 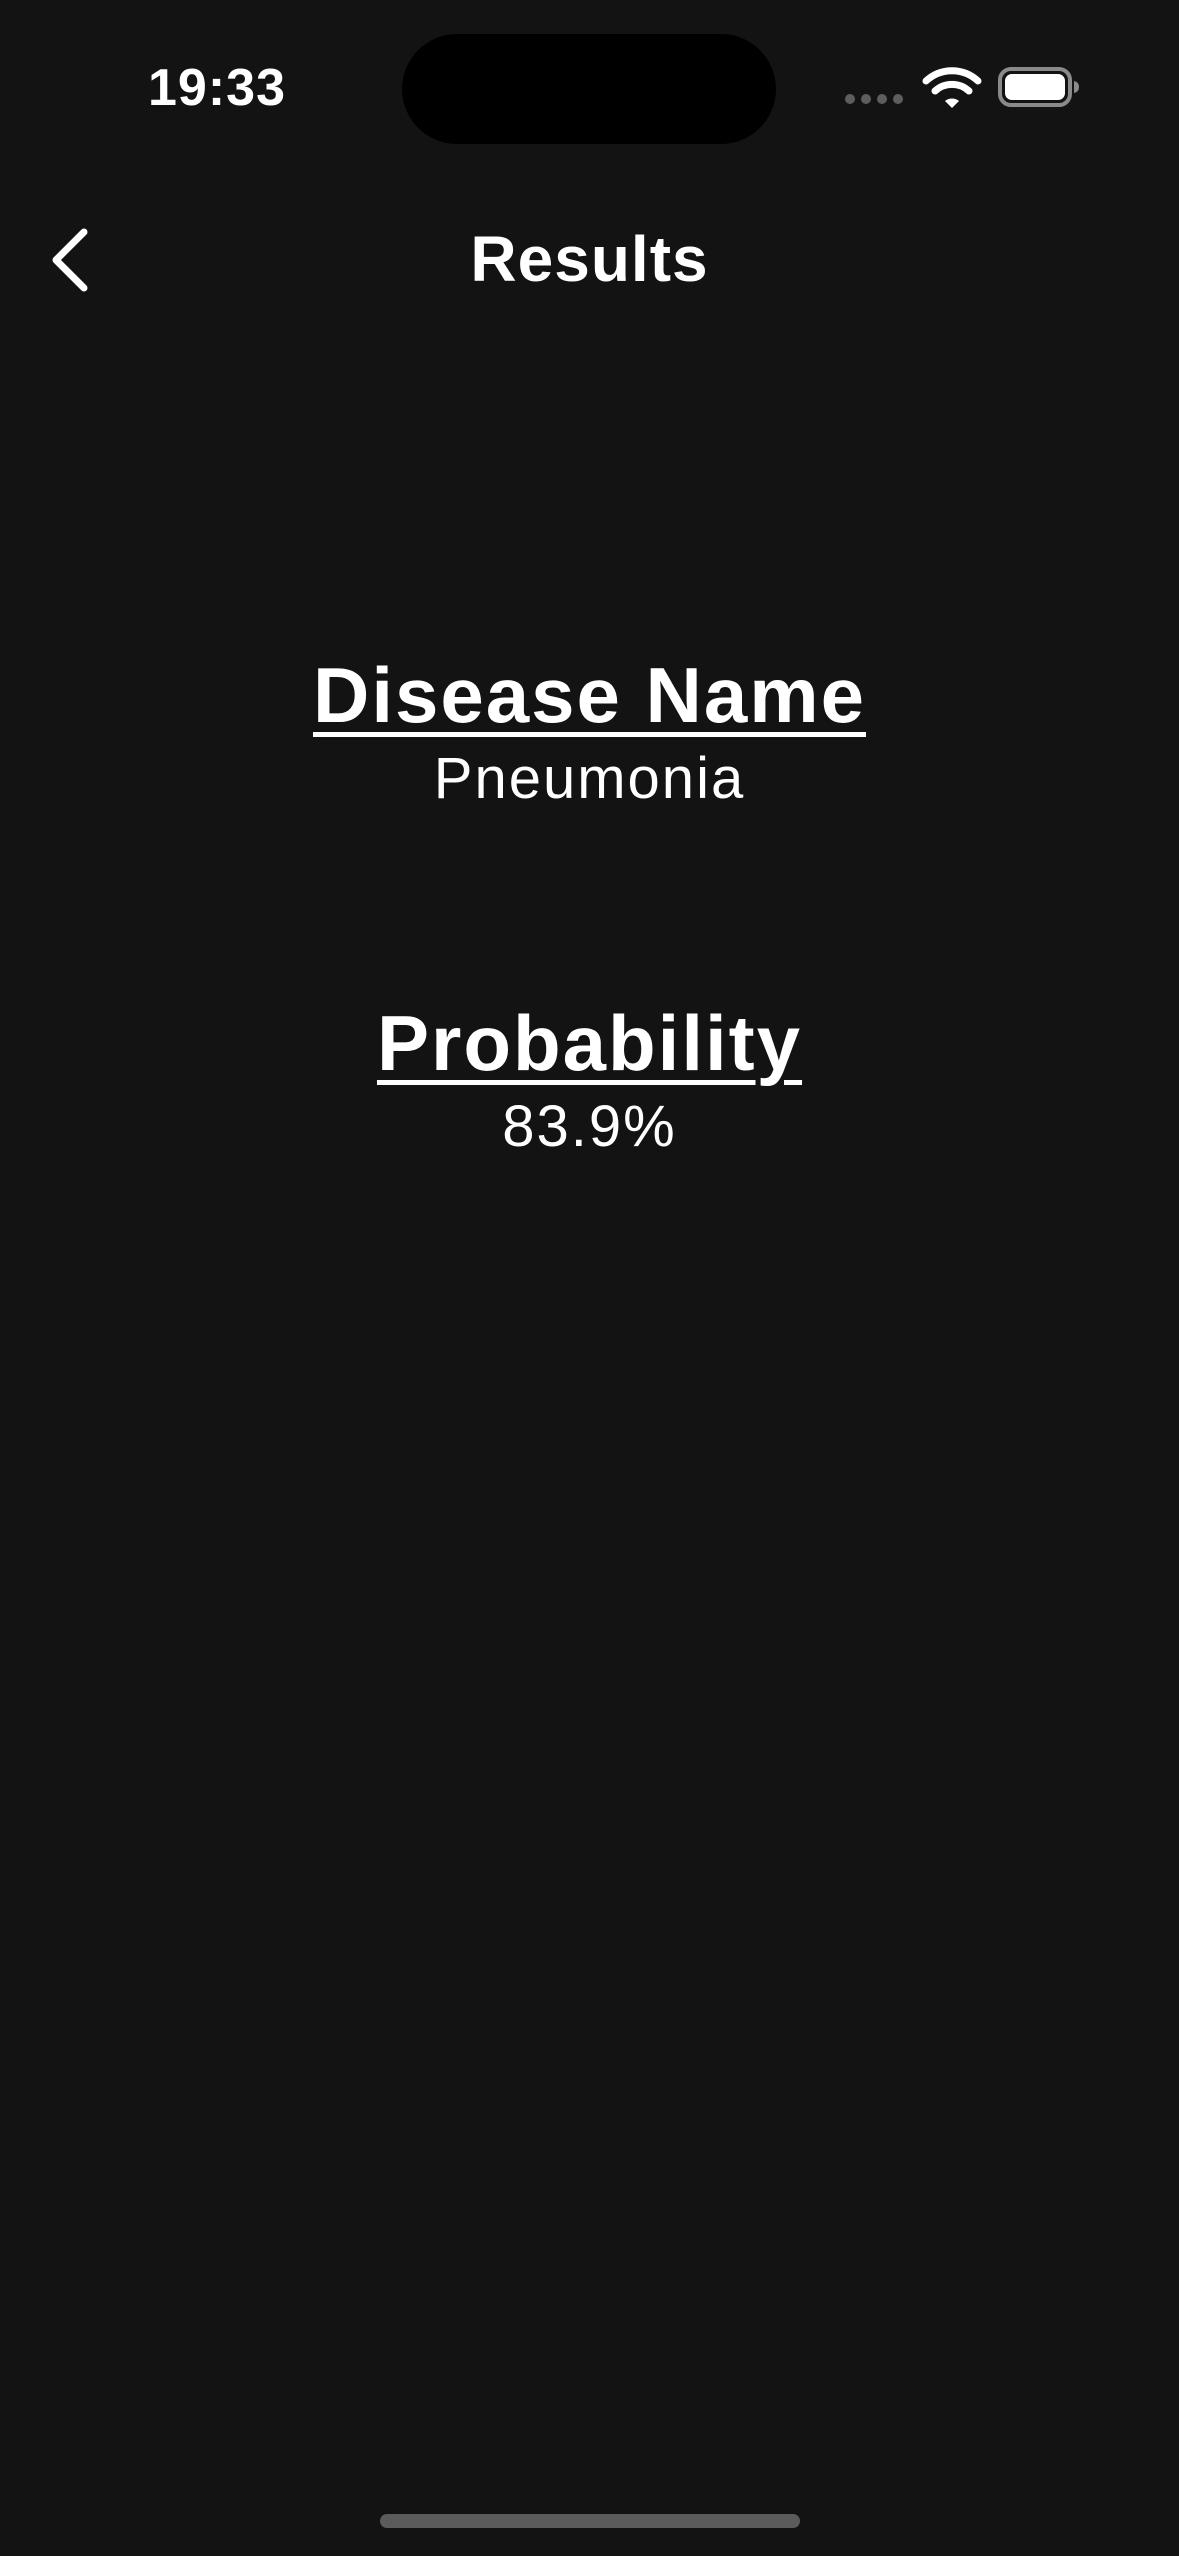 What do you see at coordinates (590, 2521) in the screenshot?
I see `home-indicator` at bounding box center [590, 2521].